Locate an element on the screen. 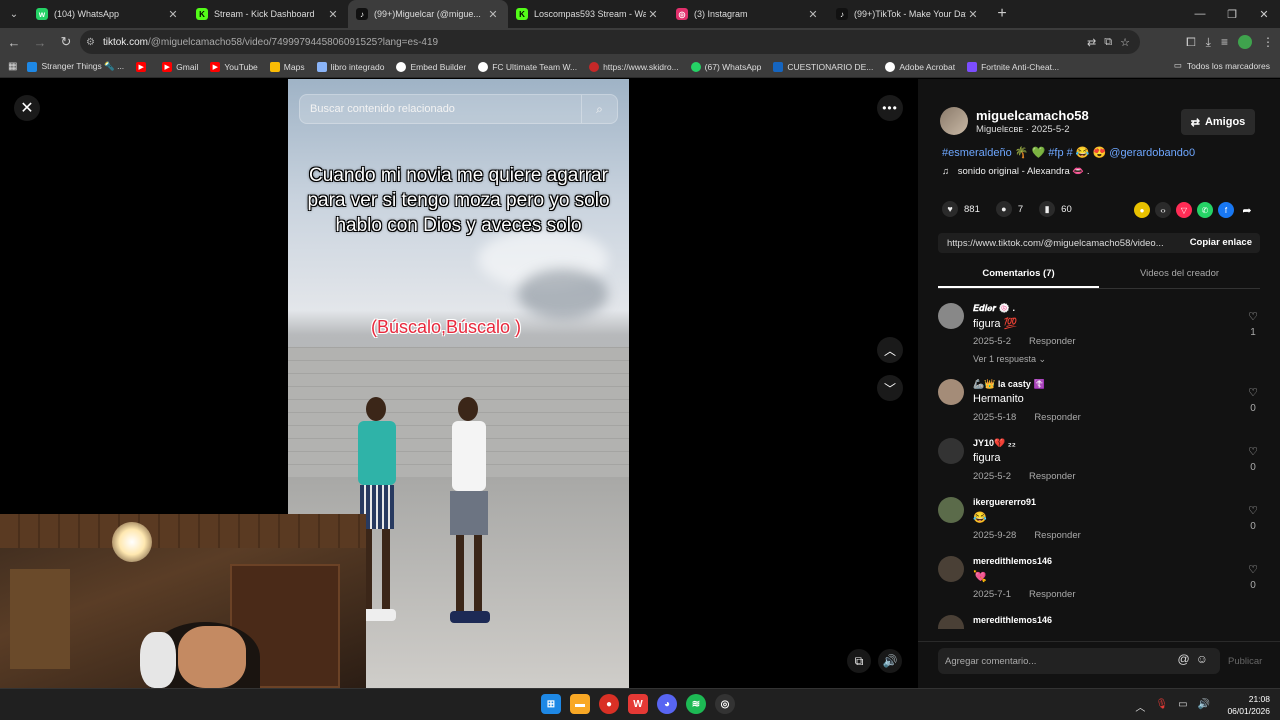 This screenshot has width=1280, height=720. menu-icon: ⋮ is located at coordinates (1268, 42).